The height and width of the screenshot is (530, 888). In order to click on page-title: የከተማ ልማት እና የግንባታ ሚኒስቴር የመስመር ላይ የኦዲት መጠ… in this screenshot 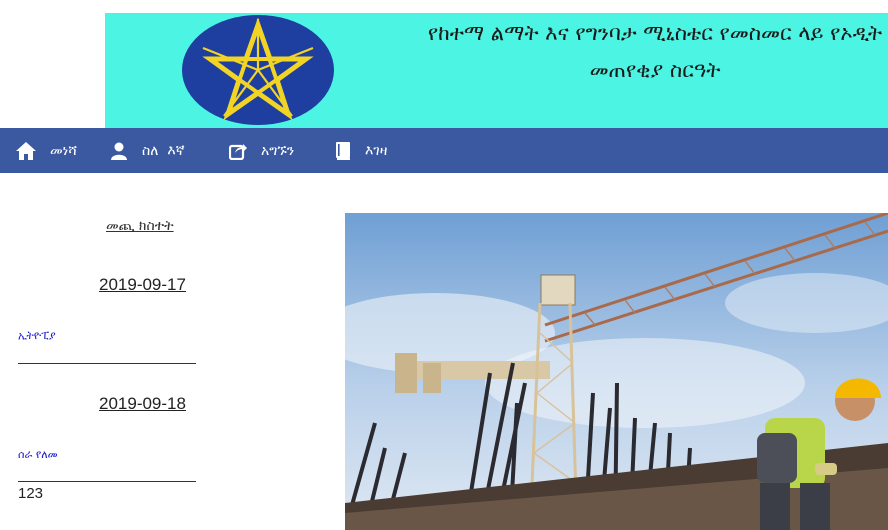, I will do `click(621, 52)`.